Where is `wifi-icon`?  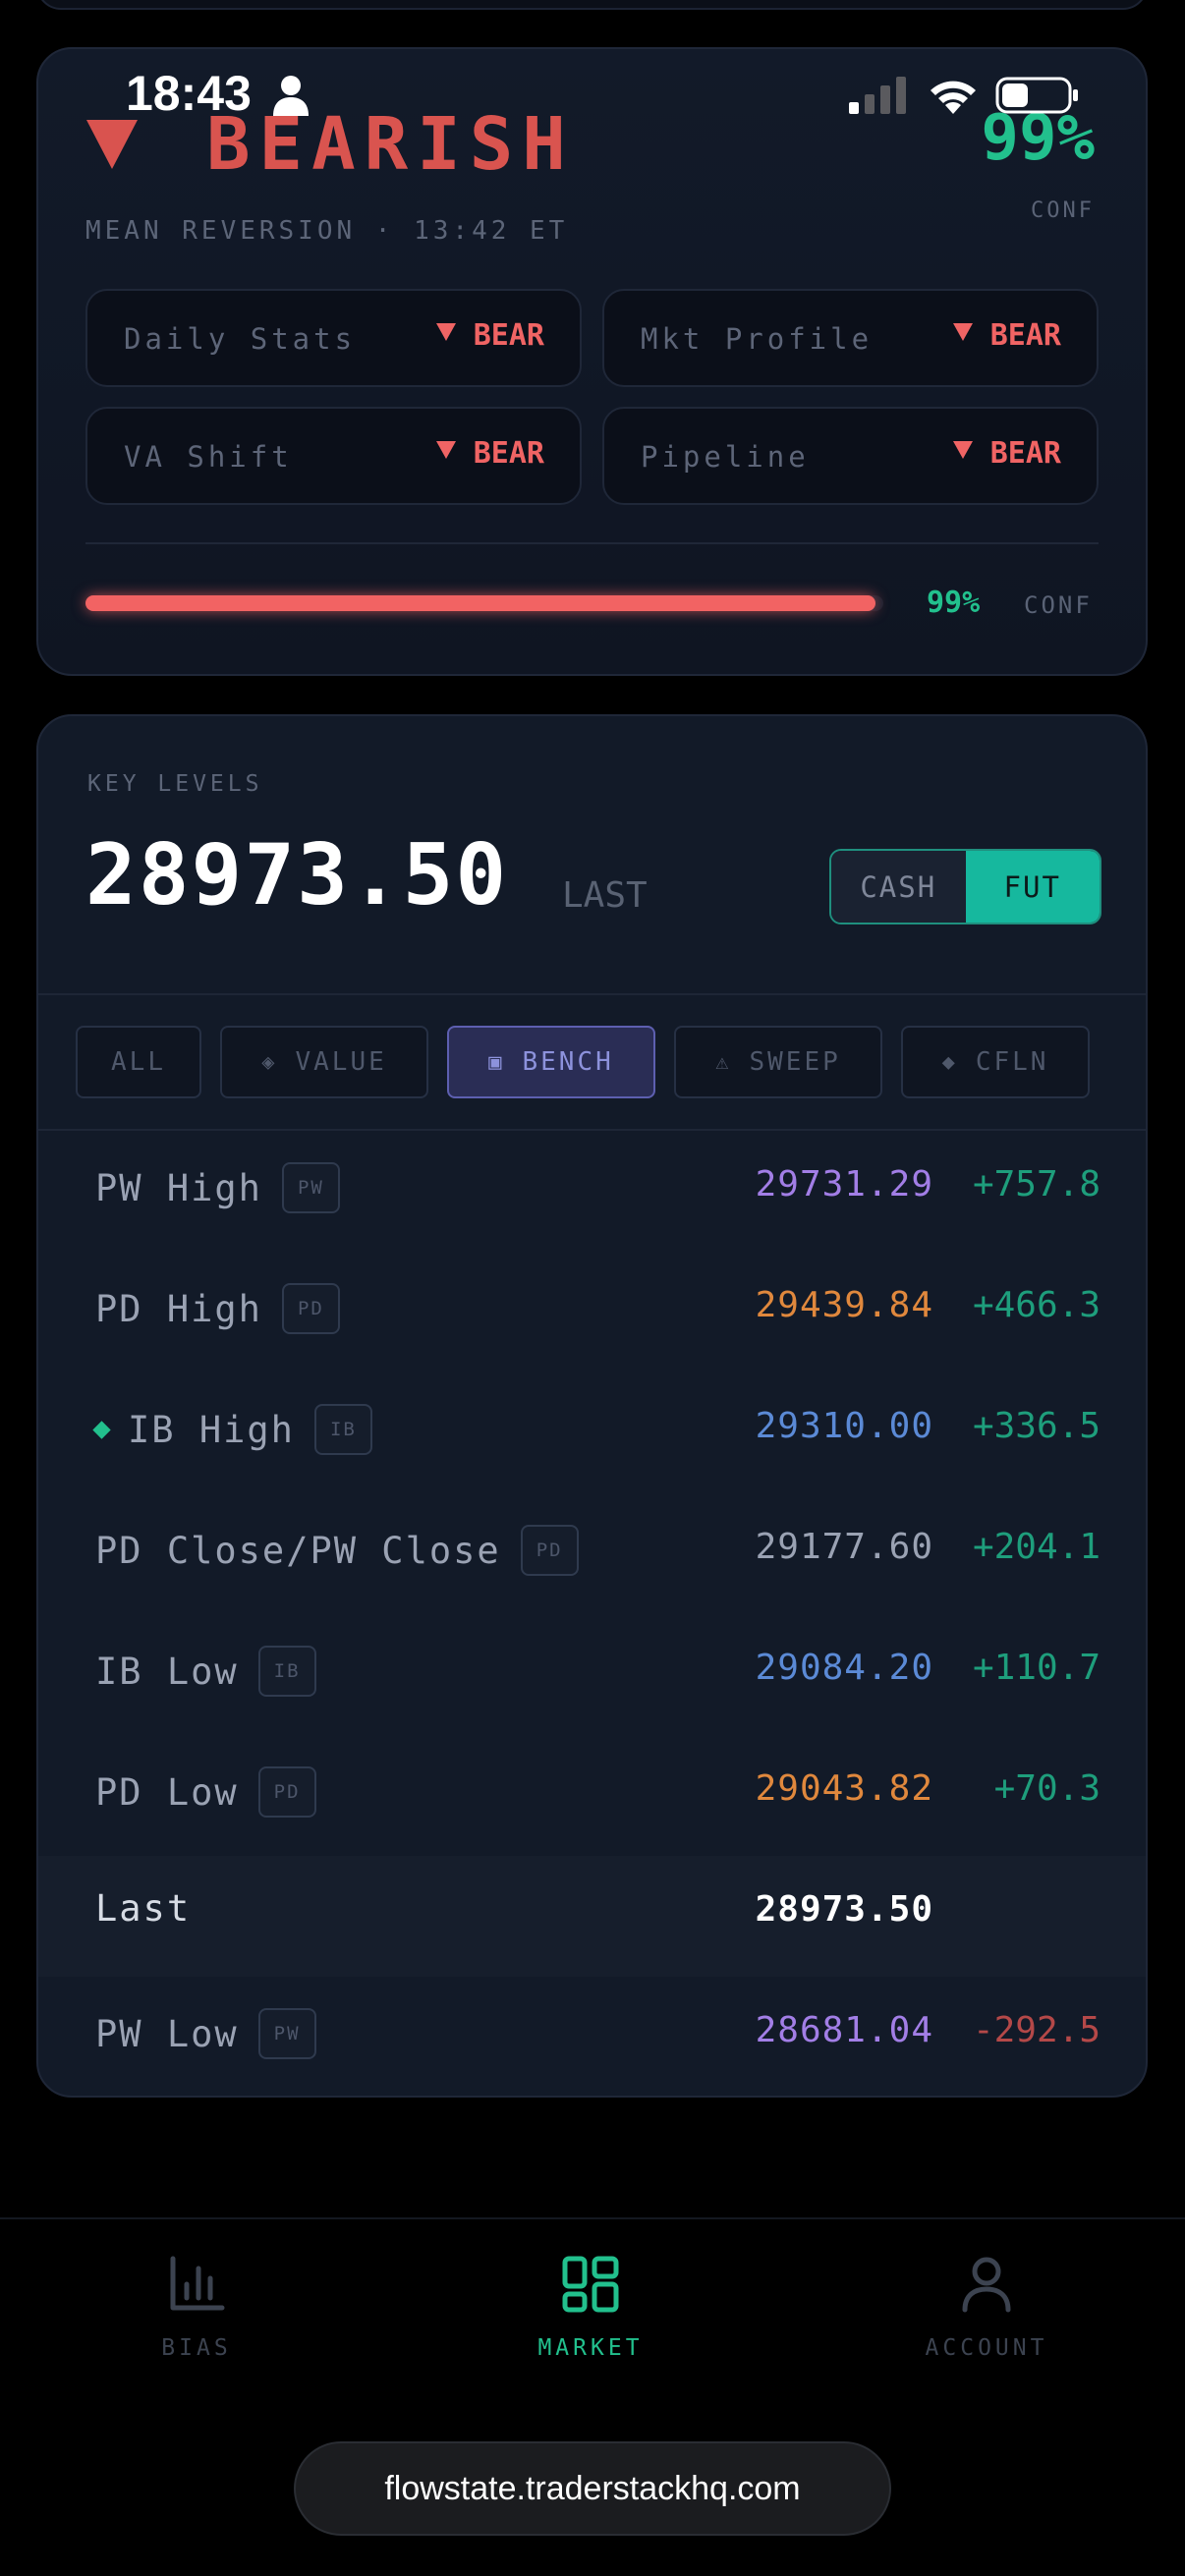
wifi-icon is located at coordinates (954, 97).